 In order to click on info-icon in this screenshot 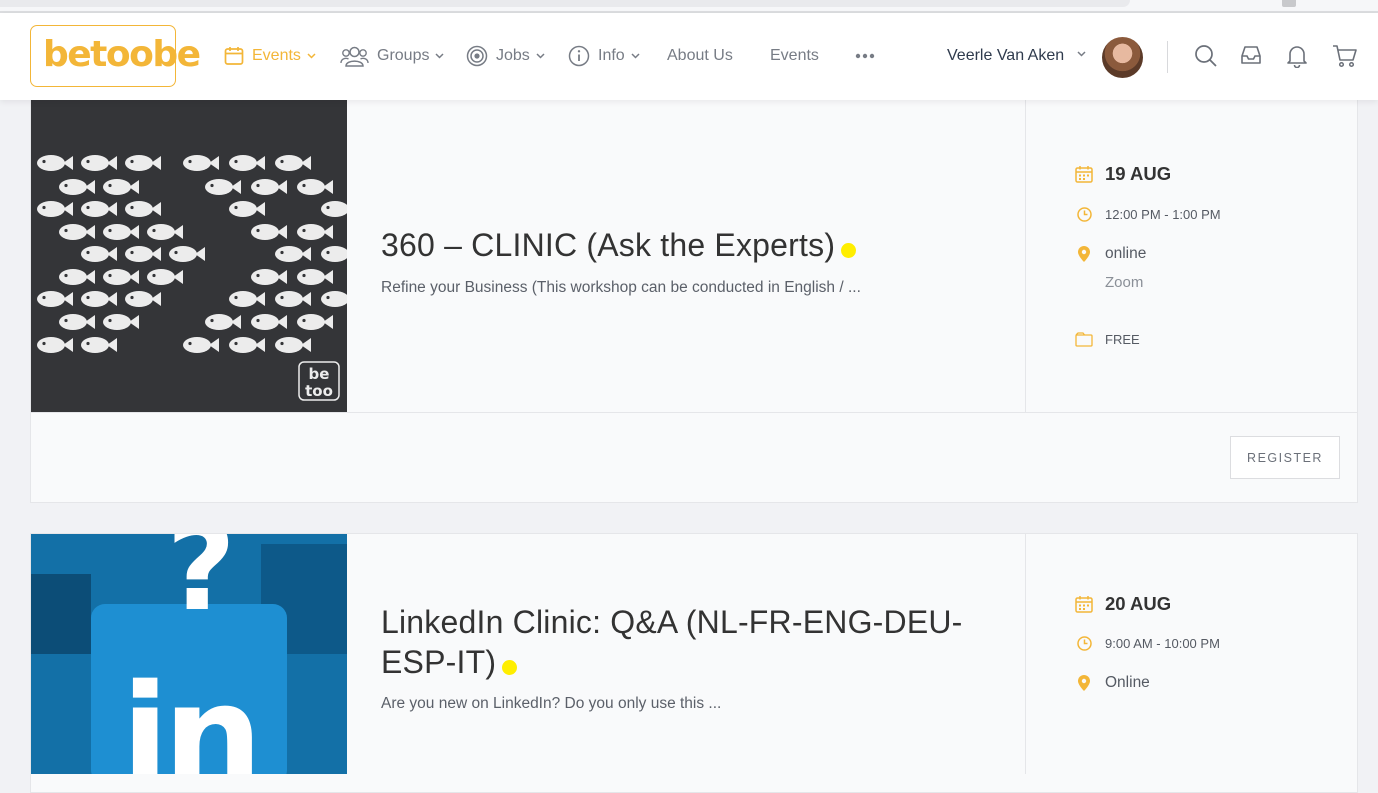, I will do `click(579, 56)`.